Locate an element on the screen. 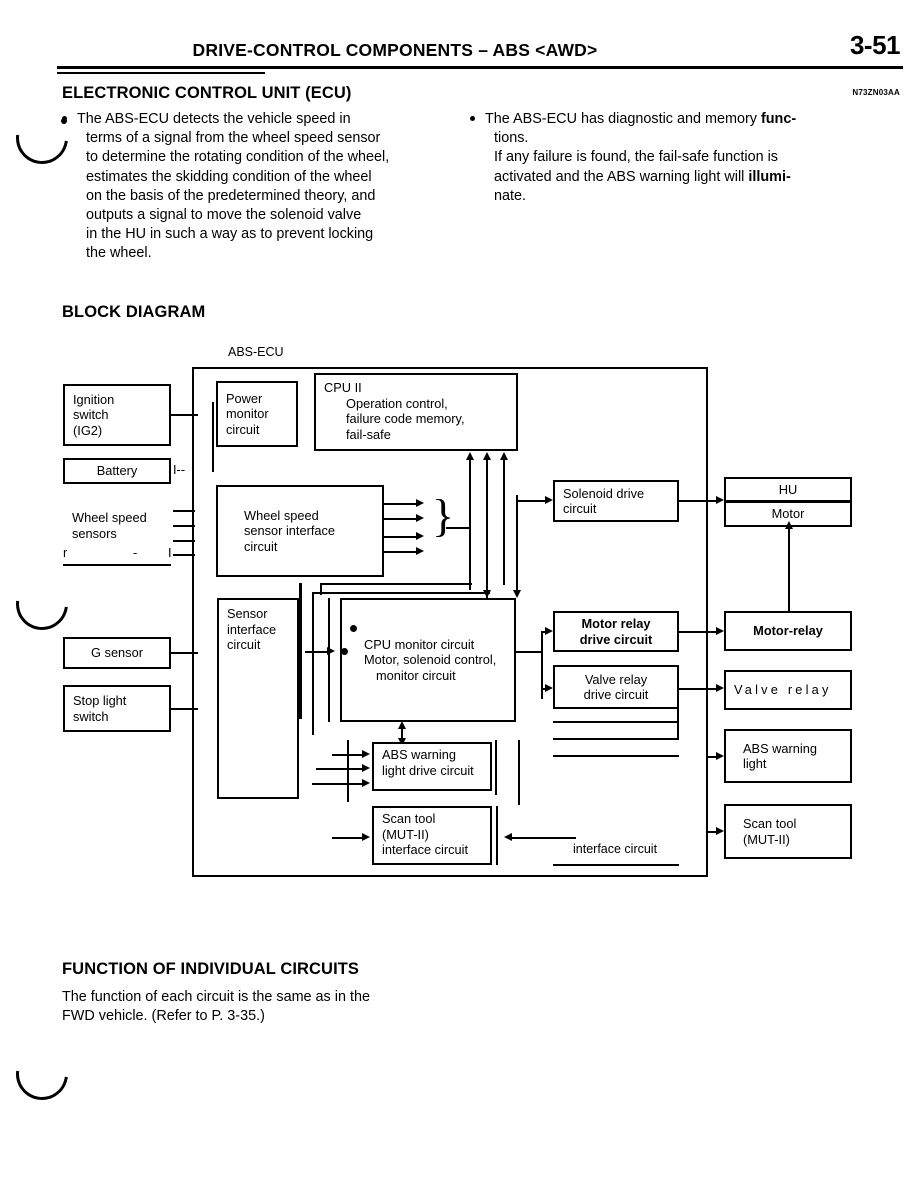 The height and width of the screenshot is (1200, 924). box-ignition-switch: Ignition switch (IG2) is located at coordinates (117, 415).